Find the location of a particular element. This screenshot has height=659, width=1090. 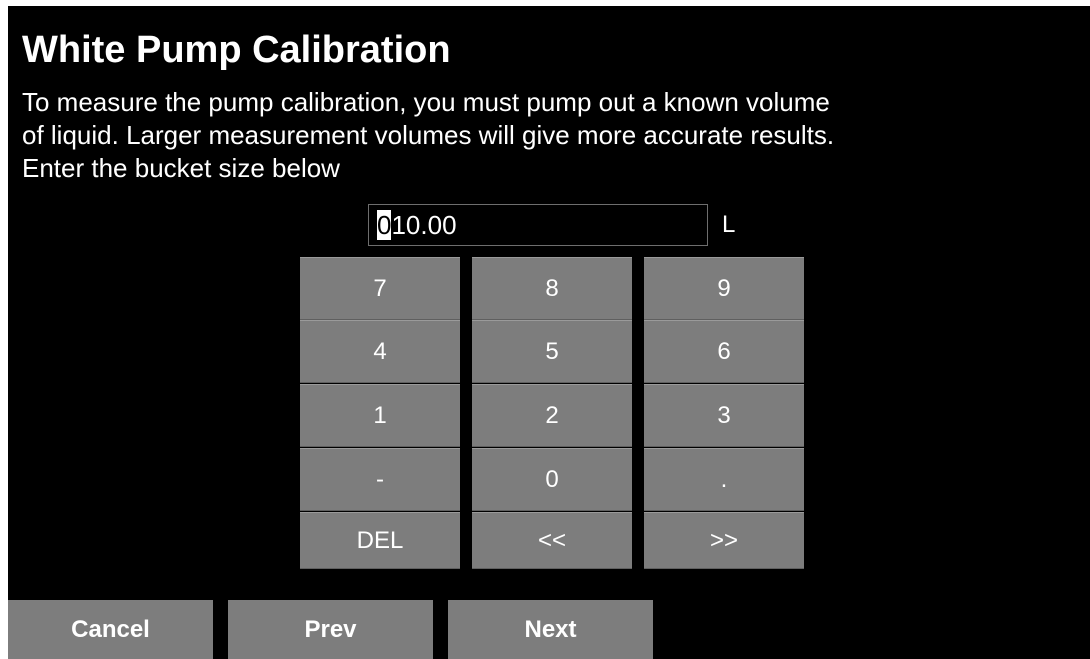

key-decimal: . is located at coordinates (724, 479).